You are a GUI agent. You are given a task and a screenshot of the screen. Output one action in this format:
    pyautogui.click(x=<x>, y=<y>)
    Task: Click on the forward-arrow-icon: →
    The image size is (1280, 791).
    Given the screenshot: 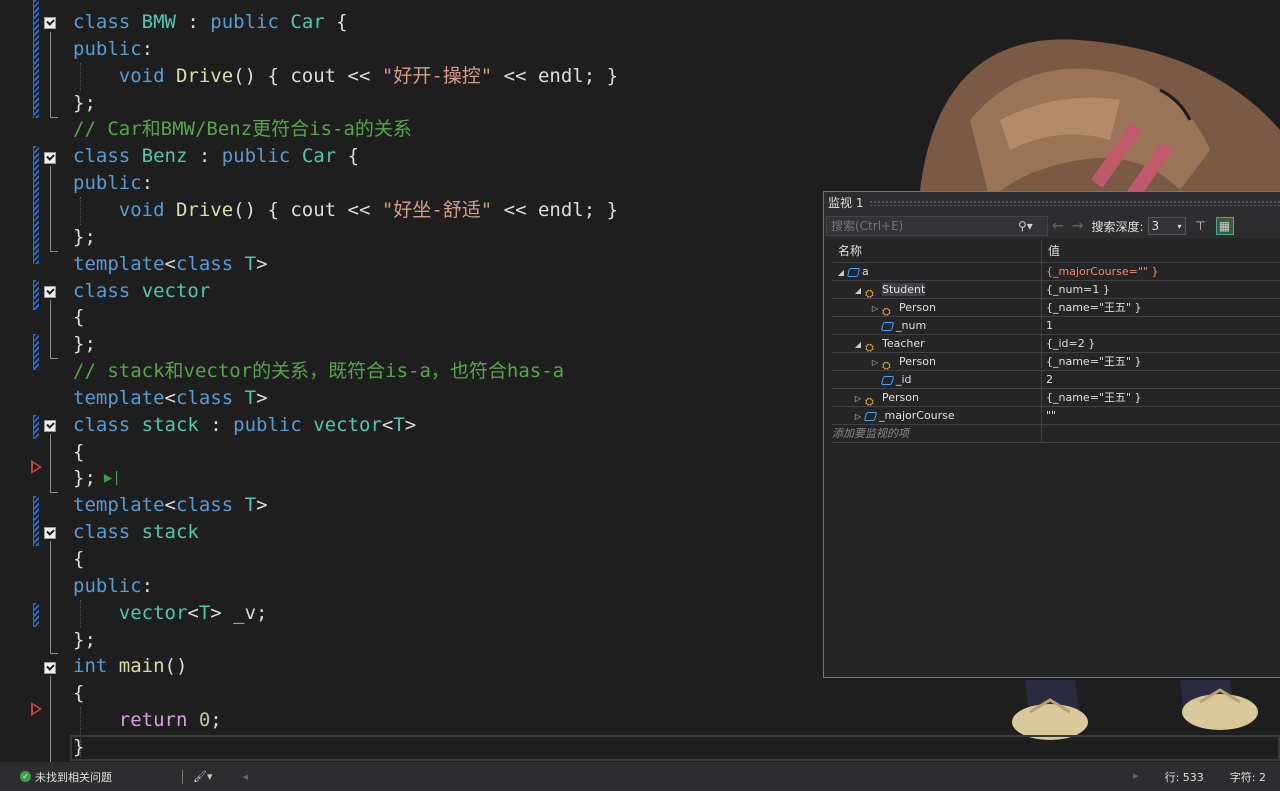 What is the action you would take?
    pyautogui.click(x=1078, y=226)
    